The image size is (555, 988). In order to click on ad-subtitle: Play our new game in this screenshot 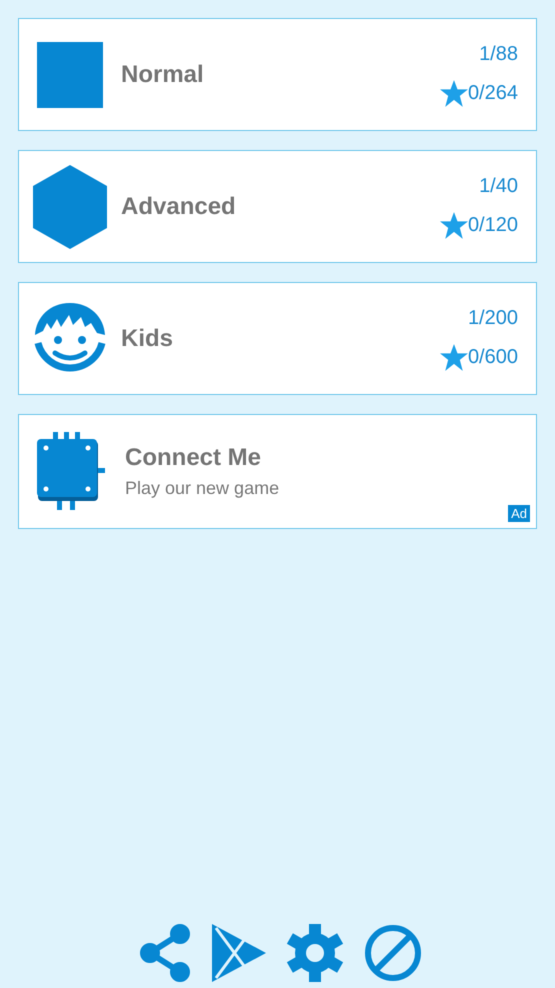, I will do `click(202, 488)`.